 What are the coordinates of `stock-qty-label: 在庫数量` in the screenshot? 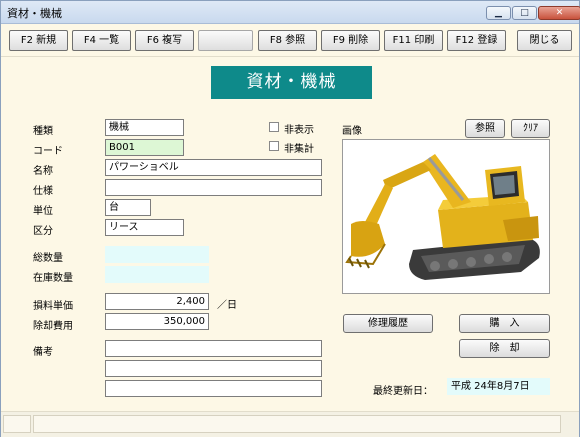 It's located at (53, 278).